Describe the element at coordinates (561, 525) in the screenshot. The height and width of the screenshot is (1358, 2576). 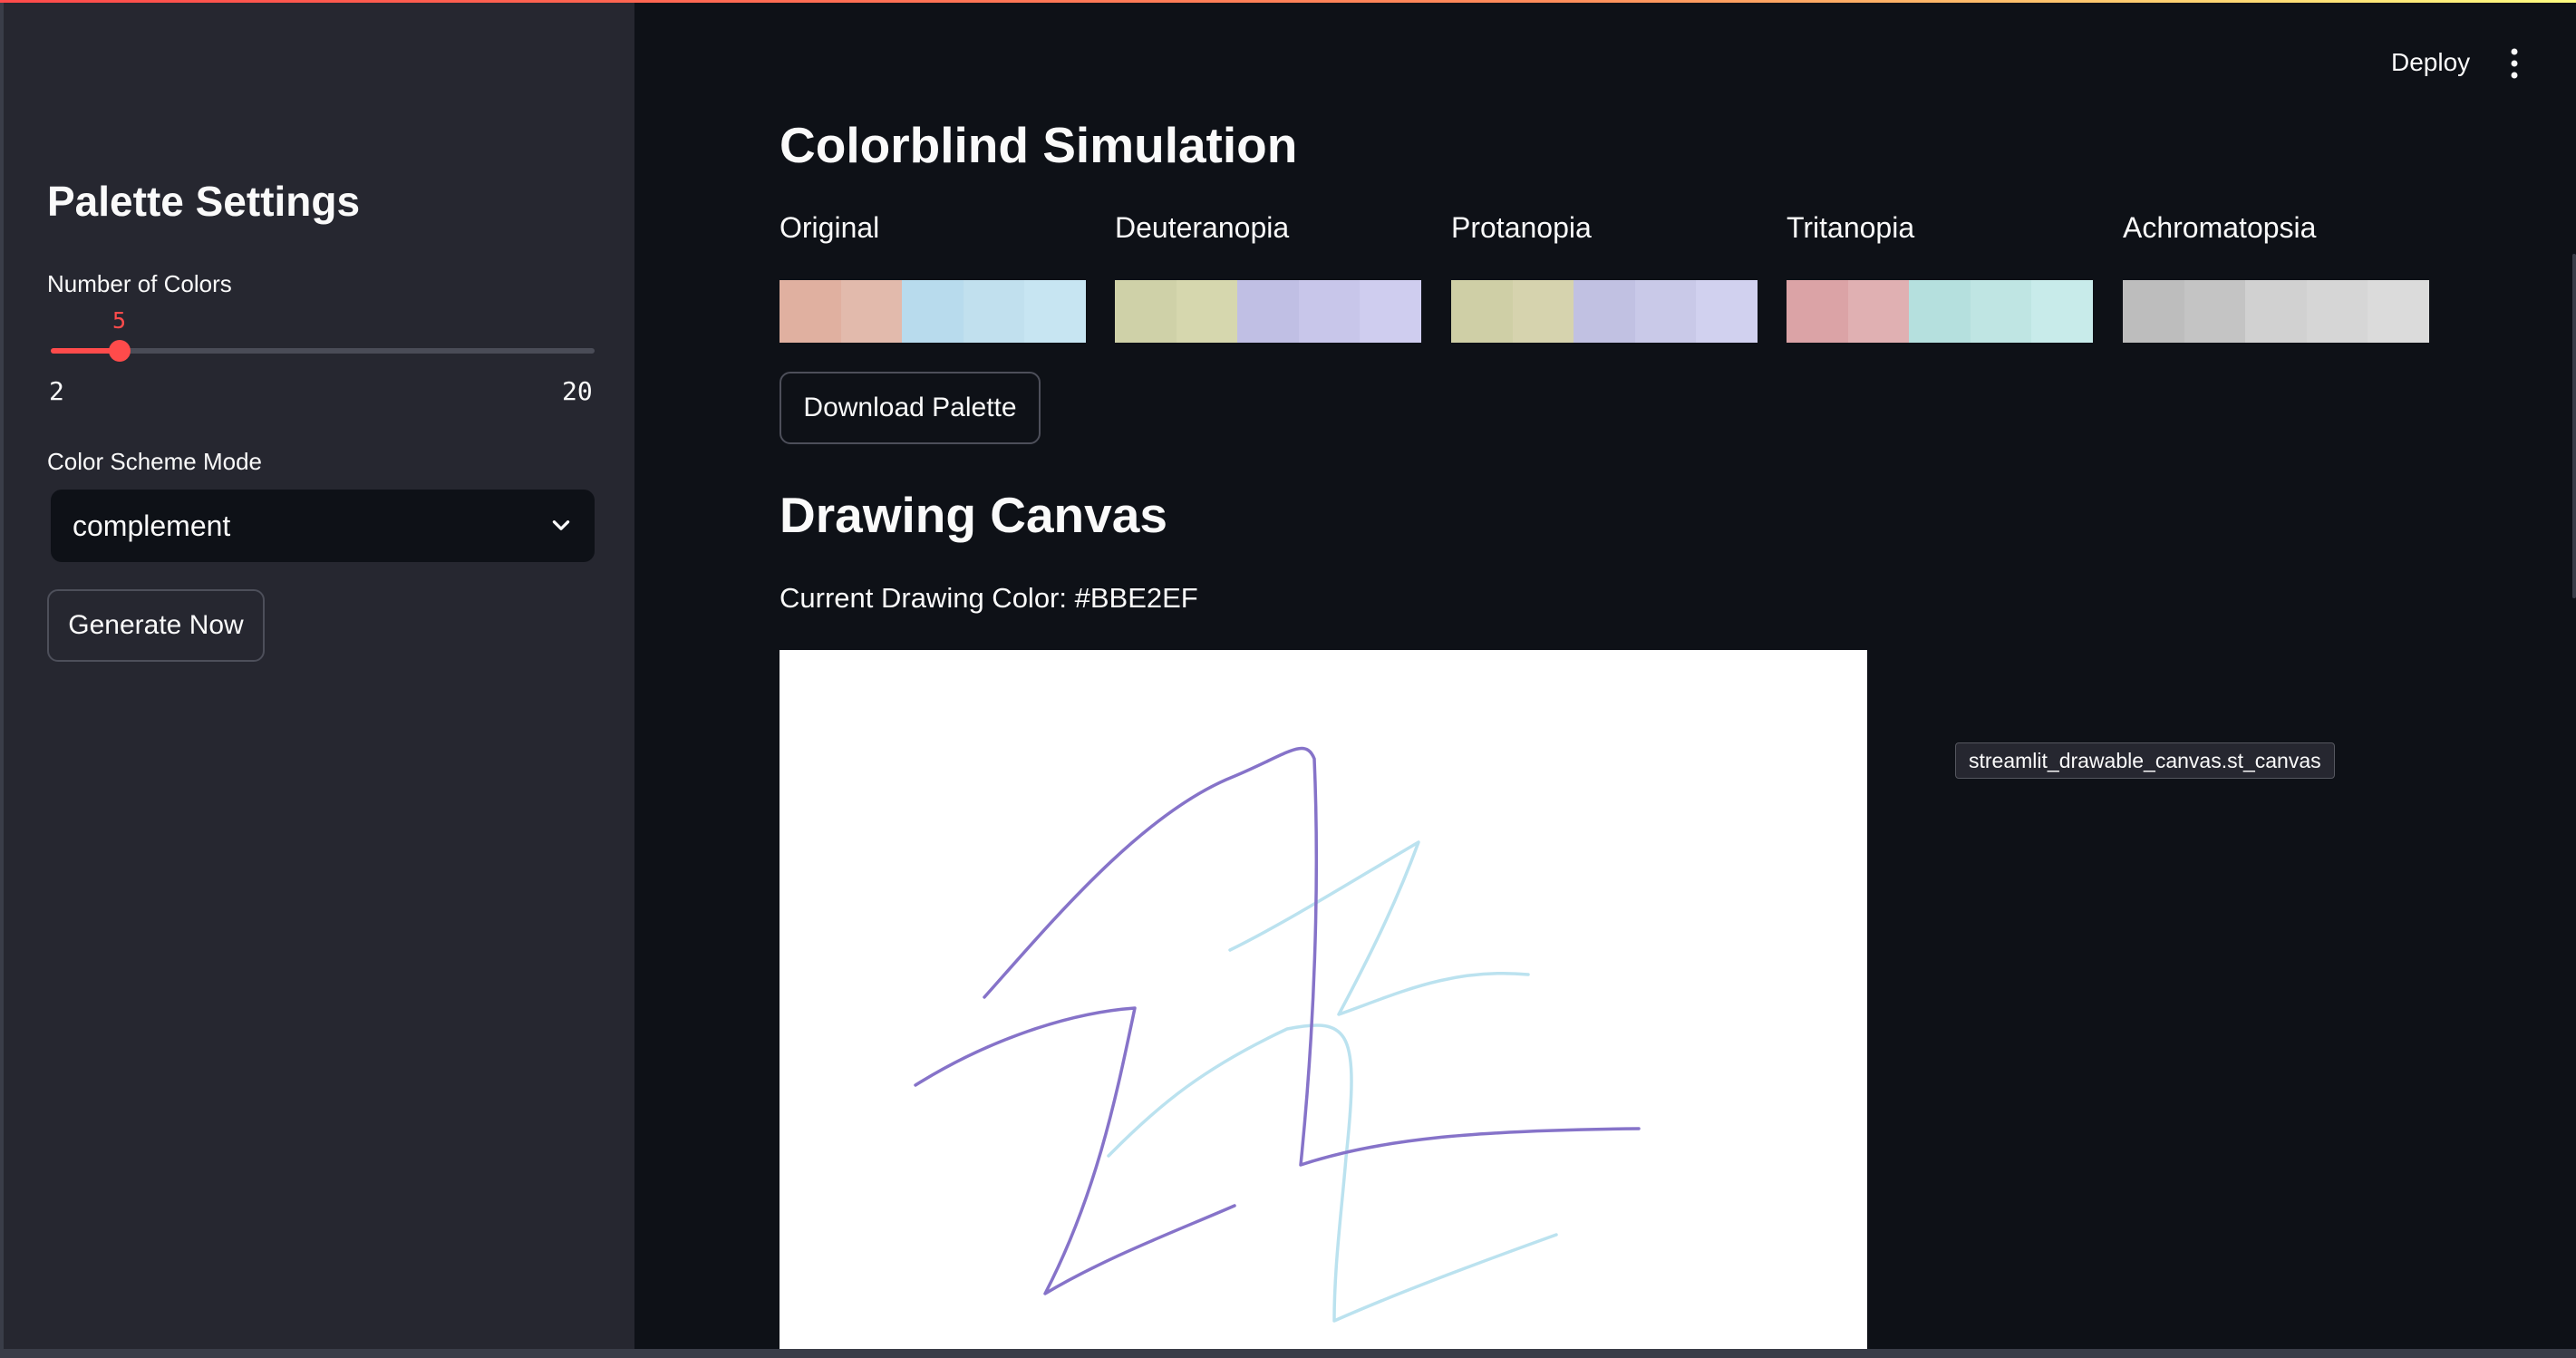
I see `chevron-down-icon` at that location.